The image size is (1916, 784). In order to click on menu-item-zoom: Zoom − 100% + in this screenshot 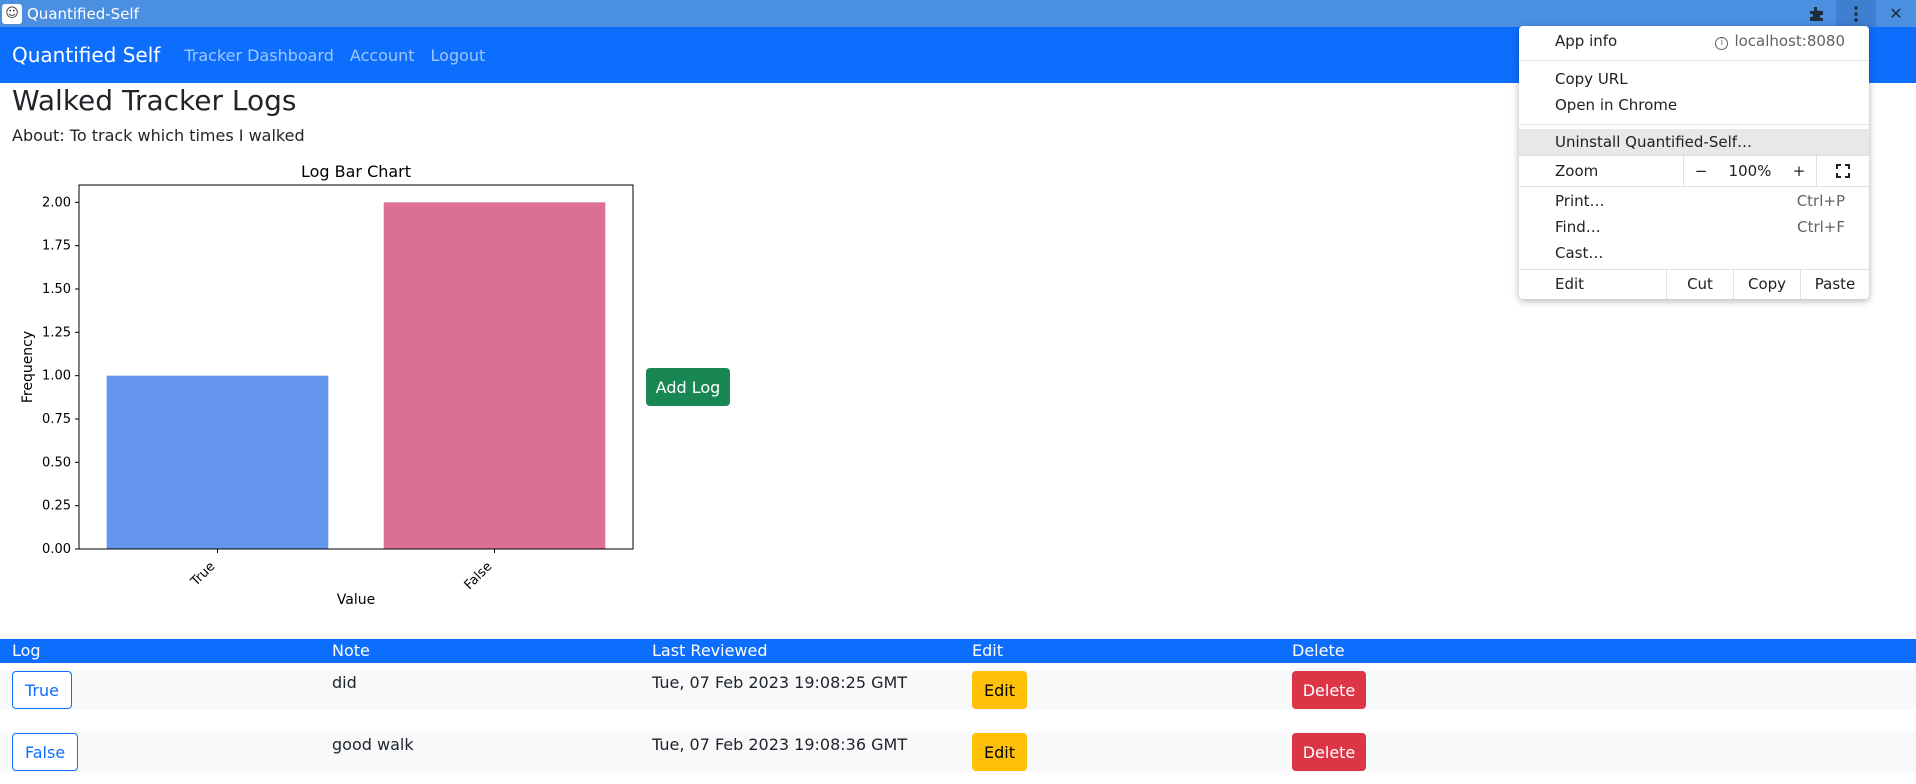, I will do `click(1694, 171)`.